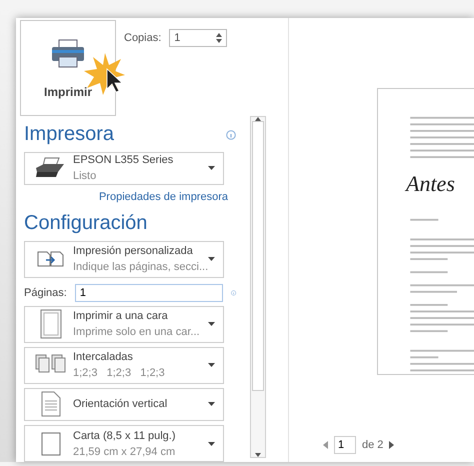 This screenshot has height=466, width=474. Describe the element at coordinates (258, 287) in the screenshot. I see `scrollbar` at that location.